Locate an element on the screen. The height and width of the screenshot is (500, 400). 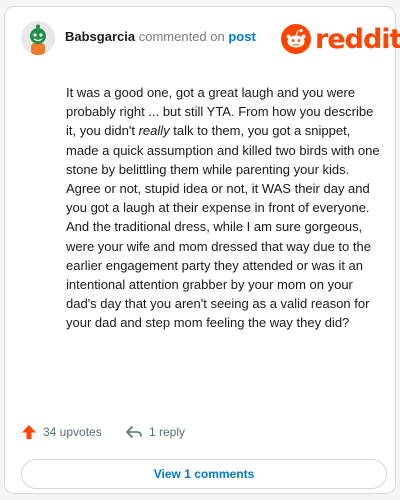
comment-meta: Babsgarcia commented on post is located at coordinates (160, 36).